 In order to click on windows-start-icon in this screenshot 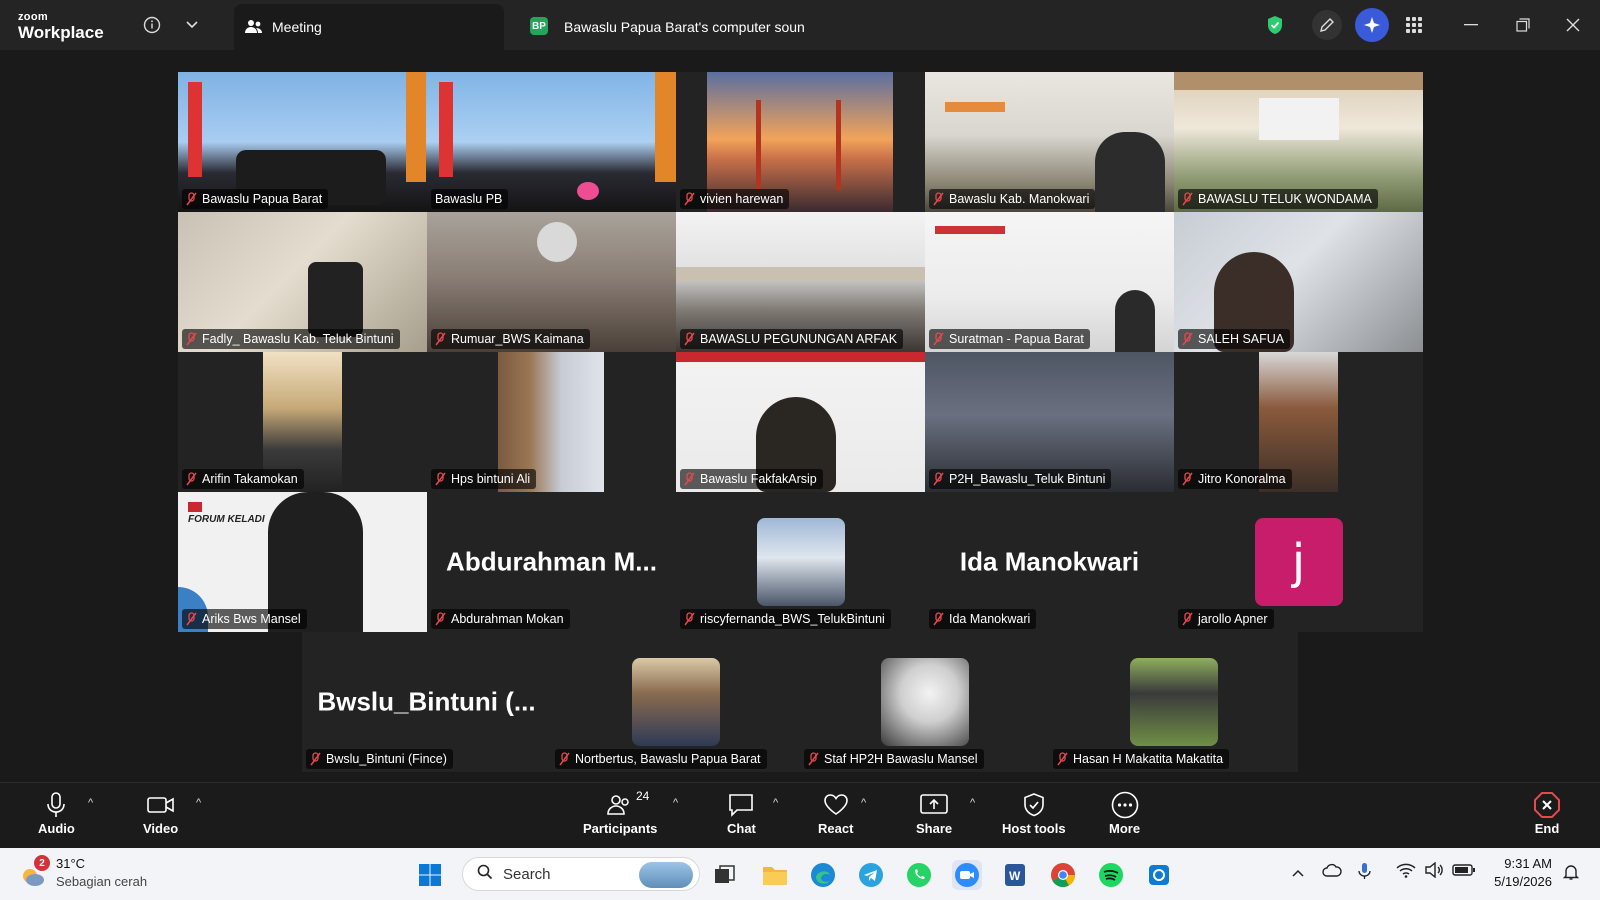, I will do `click(430, 875)`.